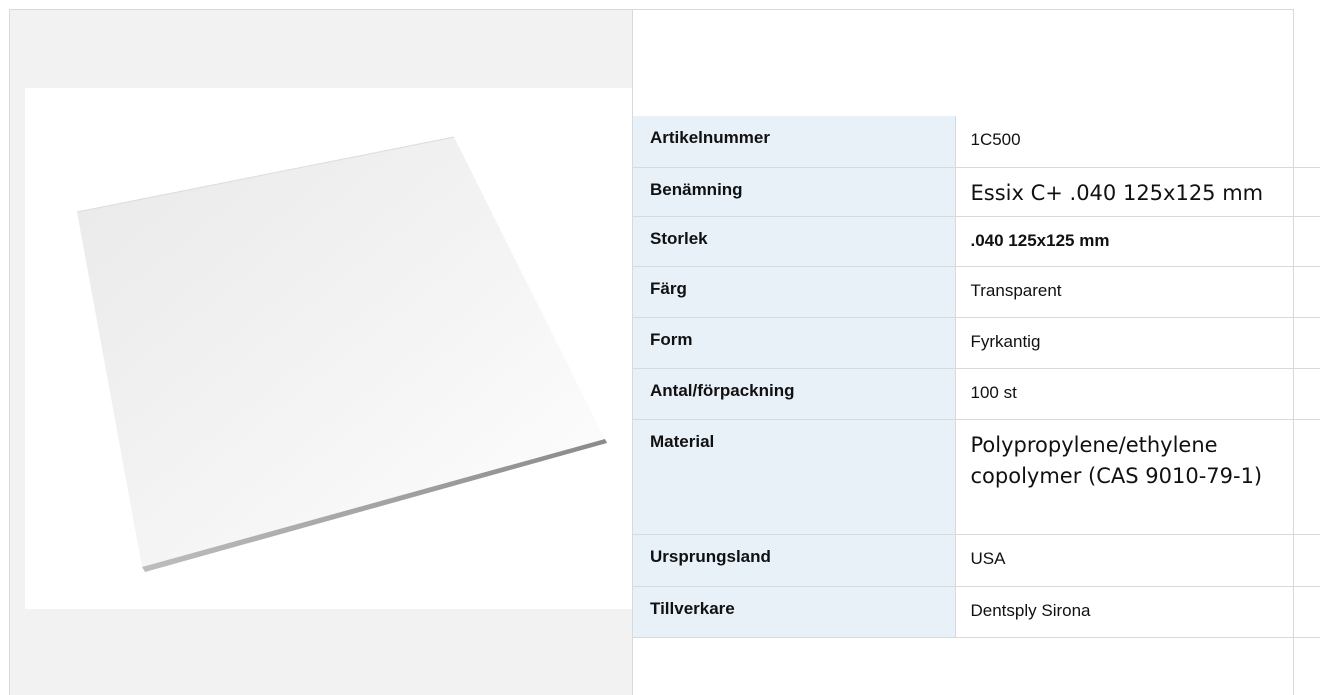 This screenshot has width=1320, height=695. I want to click on spec-label: Artikelnummer, so click(794, 142).